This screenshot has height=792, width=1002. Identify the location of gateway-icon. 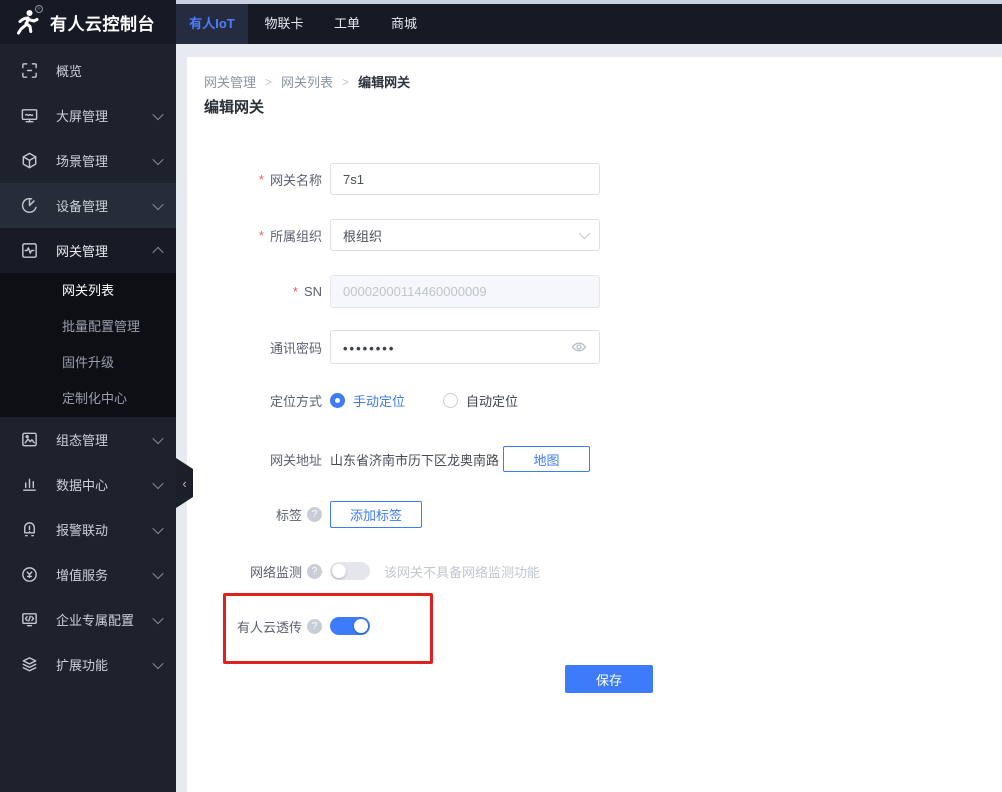
(29, 250).